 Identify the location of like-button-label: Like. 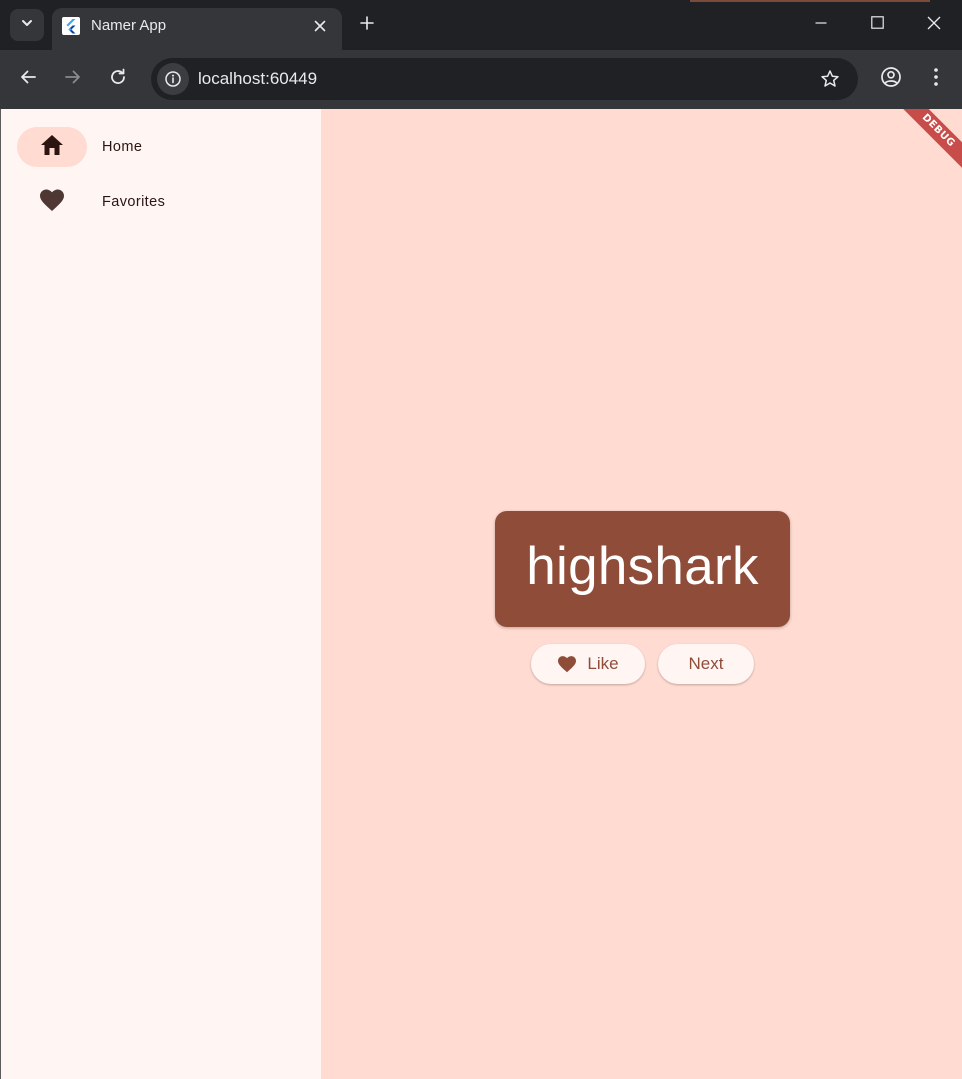
(603, 663).